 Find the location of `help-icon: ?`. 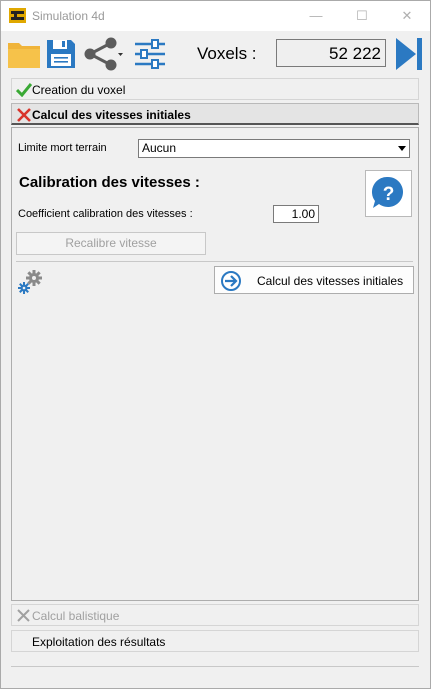

help-icon: ? is located at coordinates (387, 192).